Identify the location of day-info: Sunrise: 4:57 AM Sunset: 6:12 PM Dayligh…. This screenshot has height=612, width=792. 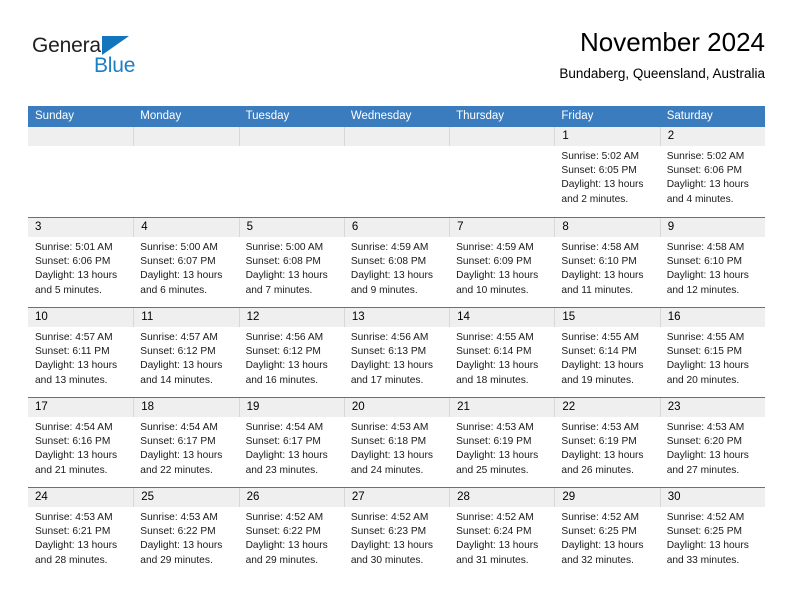
(185, 357).